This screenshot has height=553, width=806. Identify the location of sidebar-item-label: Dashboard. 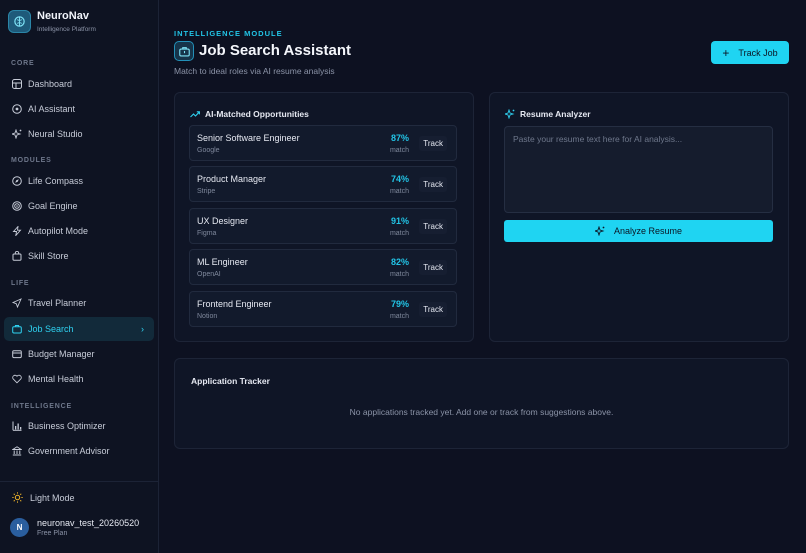
(50, 84).